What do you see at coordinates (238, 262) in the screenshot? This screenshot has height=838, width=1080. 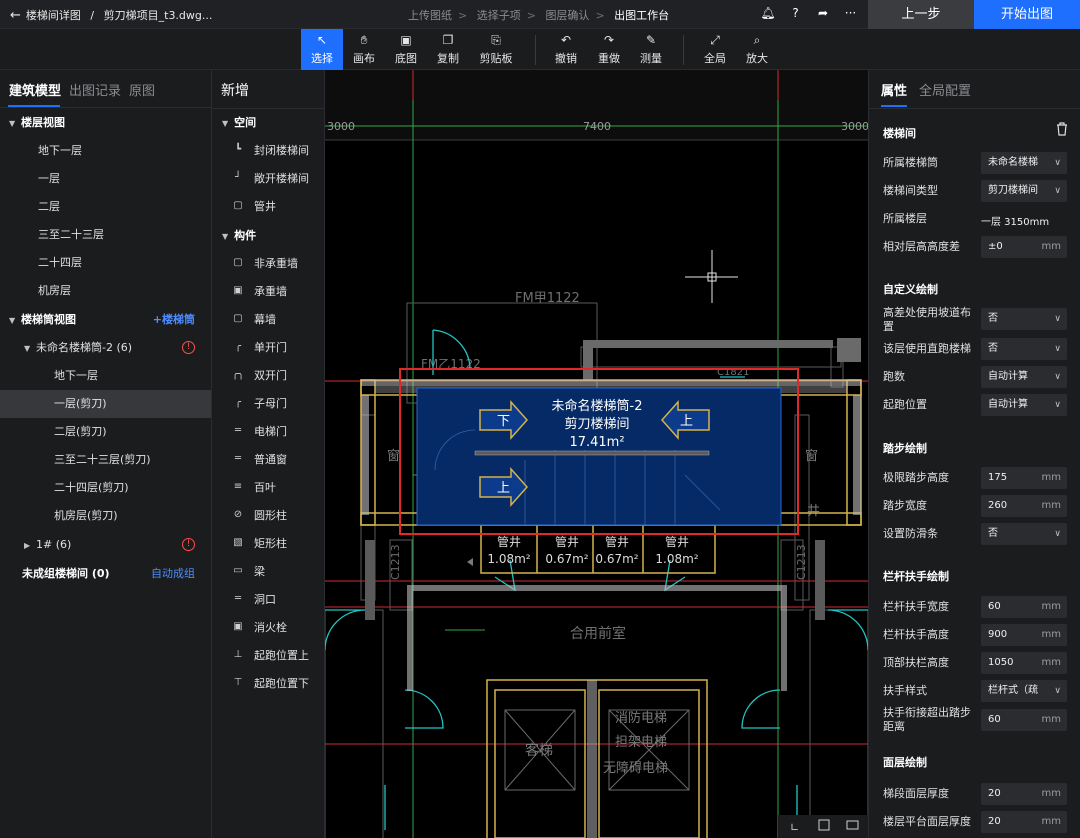 I see `wall-icon: ▢` at bounding box center [238, 262].